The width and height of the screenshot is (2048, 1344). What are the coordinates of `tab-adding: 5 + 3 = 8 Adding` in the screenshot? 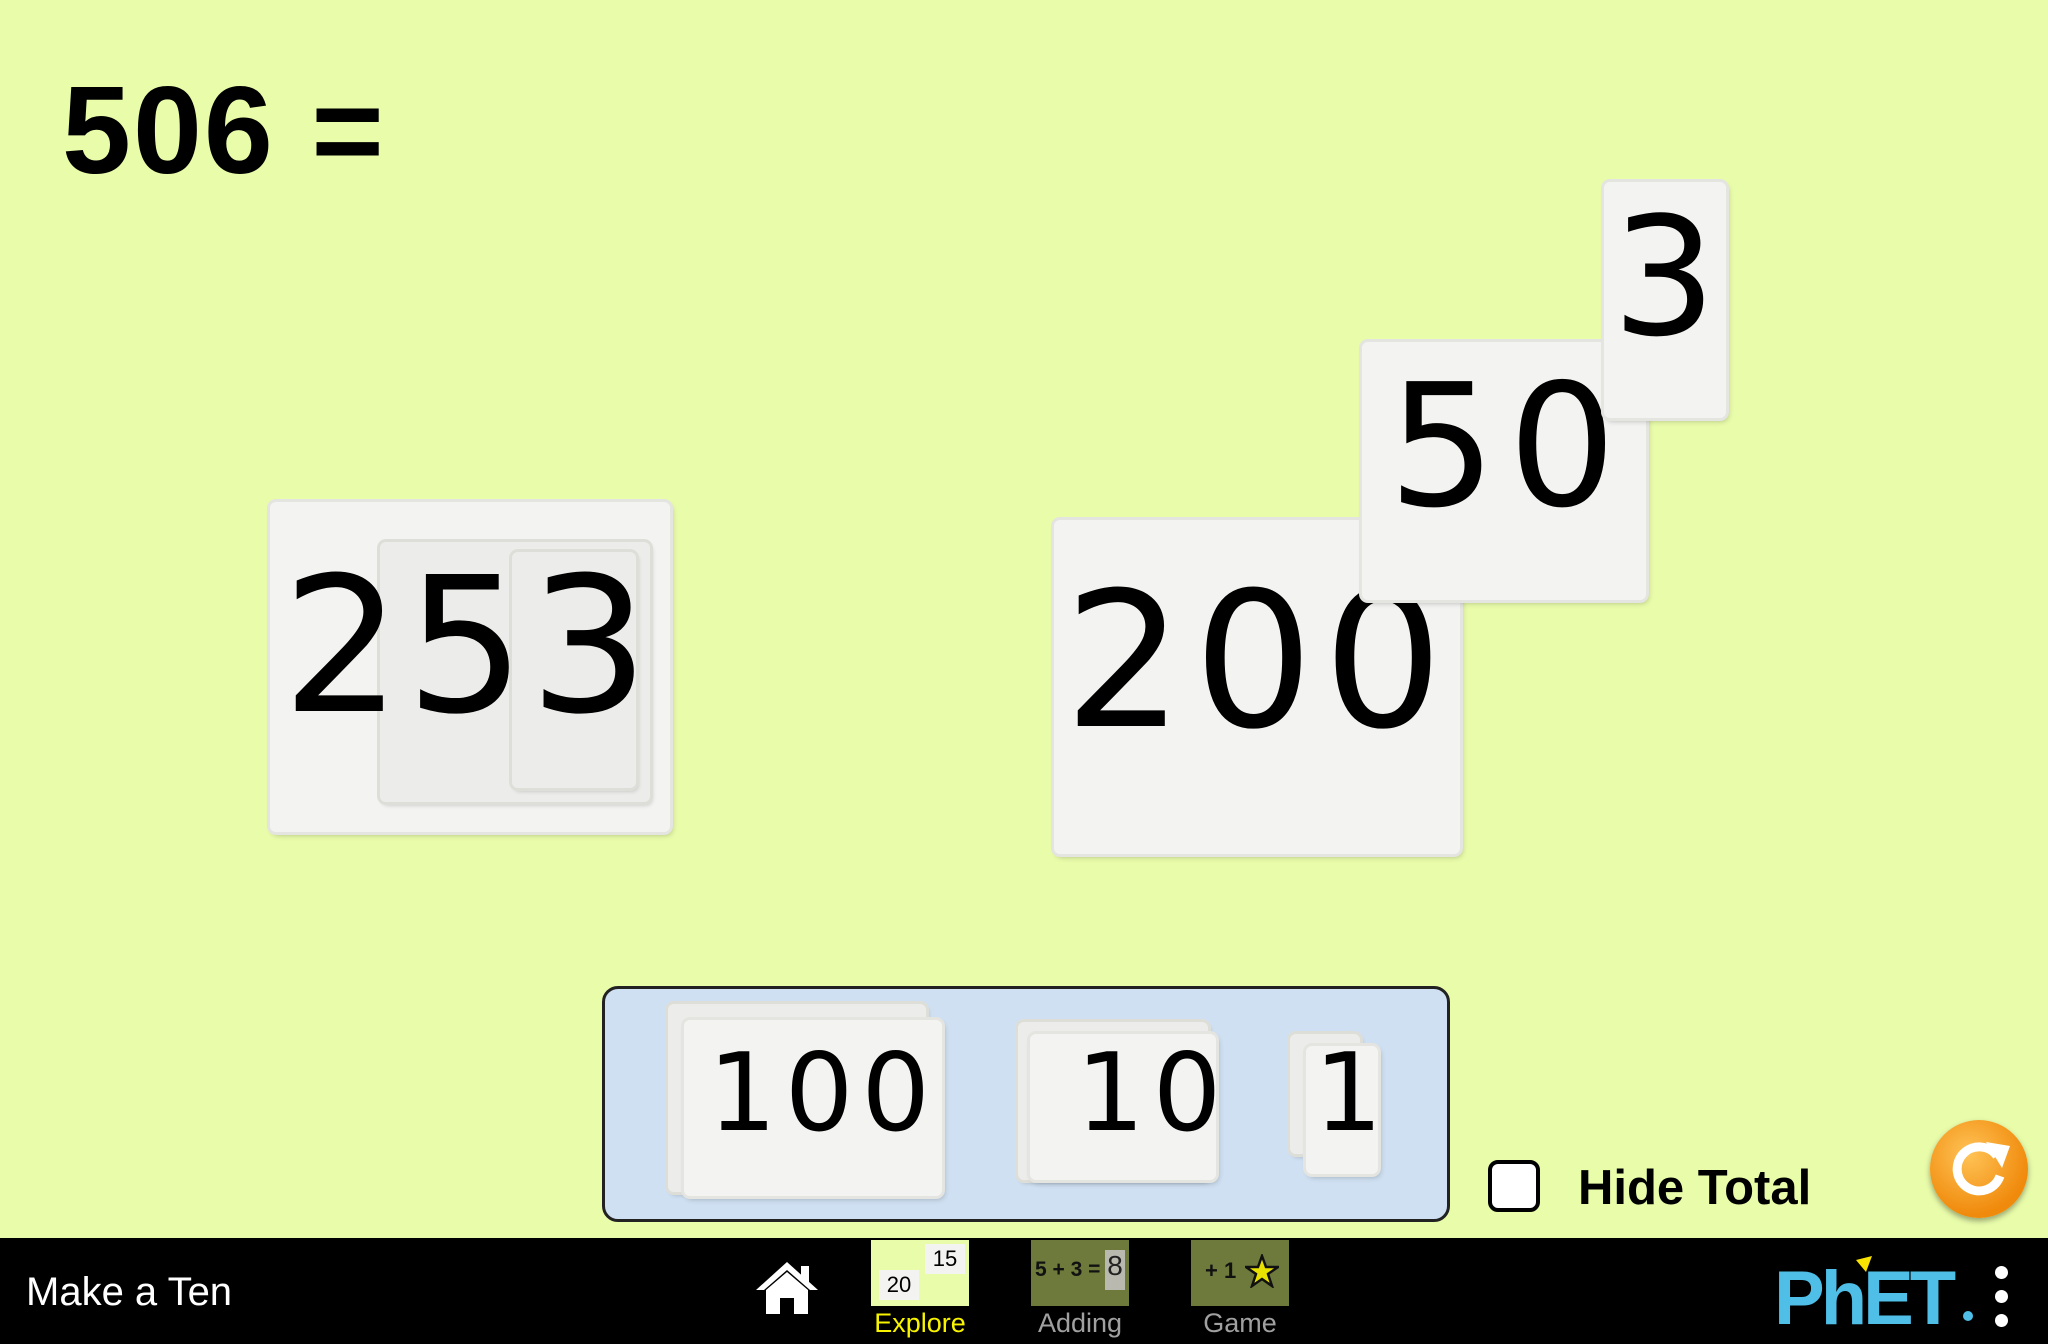 It's located at (1080, 1289).